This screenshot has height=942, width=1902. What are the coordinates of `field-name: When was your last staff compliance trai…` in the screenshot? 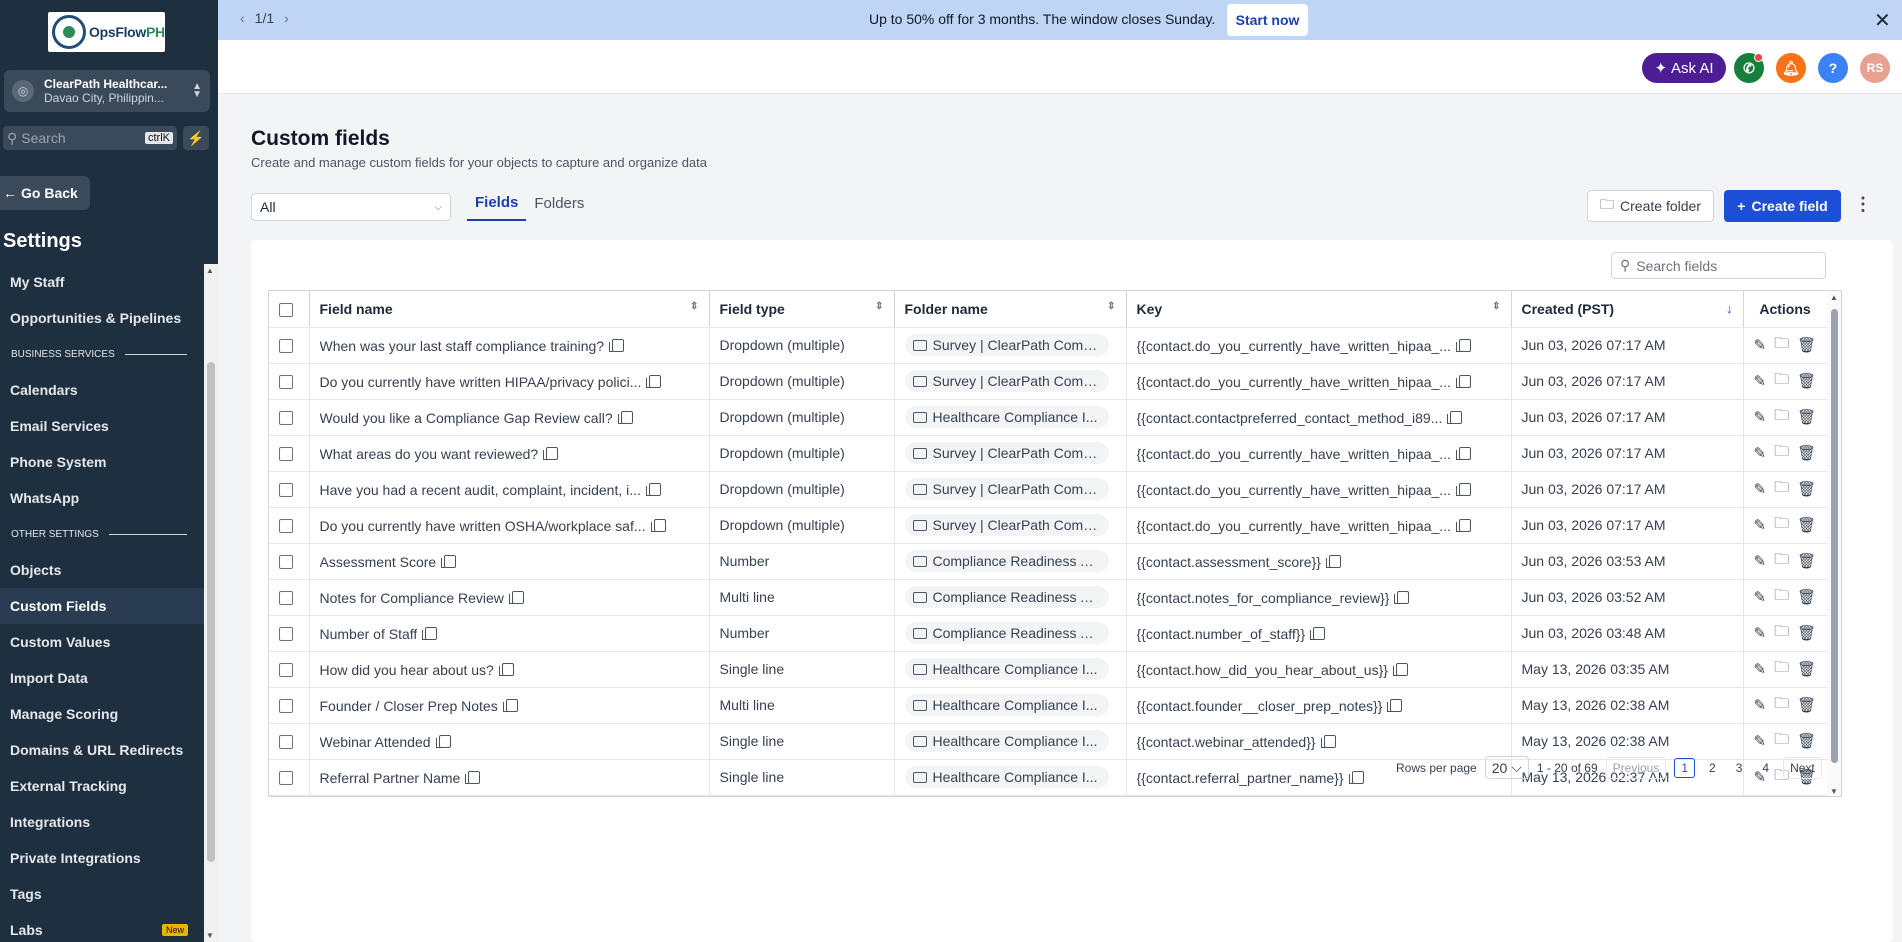 It's located at (462, 346).